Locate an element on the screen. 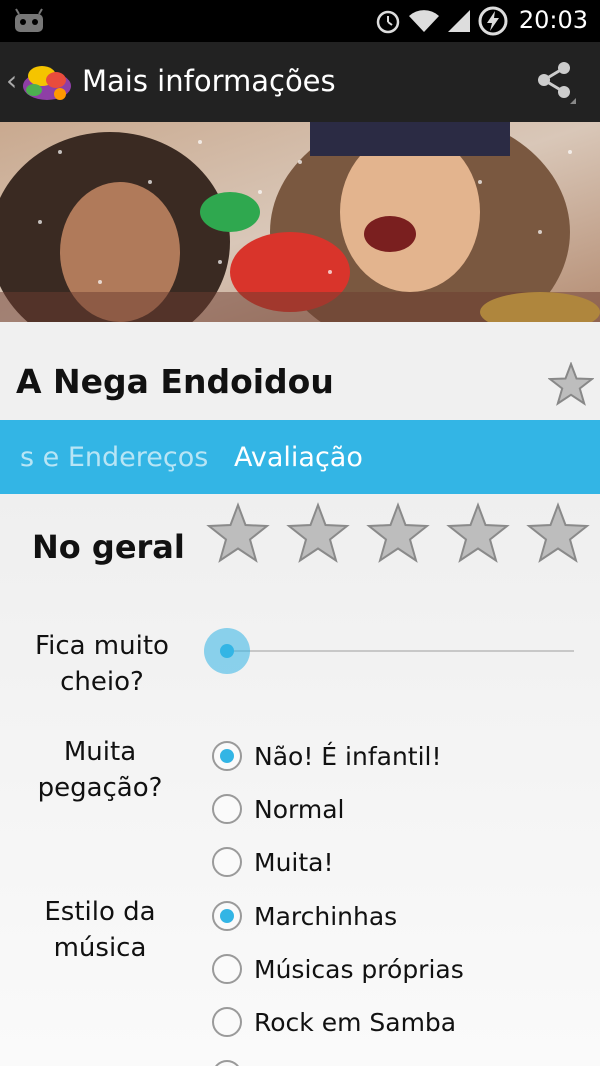 The width and height of the screenshot is (600, 1066). alarm-icon is located at coordinates (388, 22).